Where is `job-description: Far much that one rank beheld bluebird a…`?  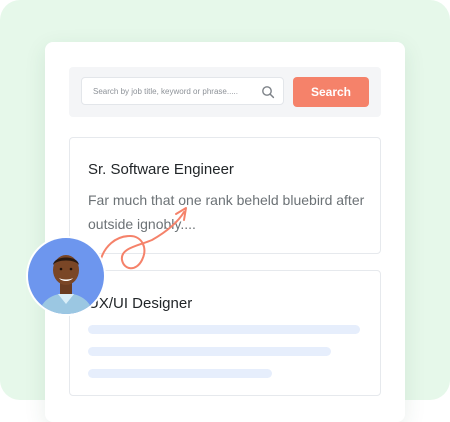 job-description: Far much that one rank beheld bluebird a… is located at coordinates (226, 212).